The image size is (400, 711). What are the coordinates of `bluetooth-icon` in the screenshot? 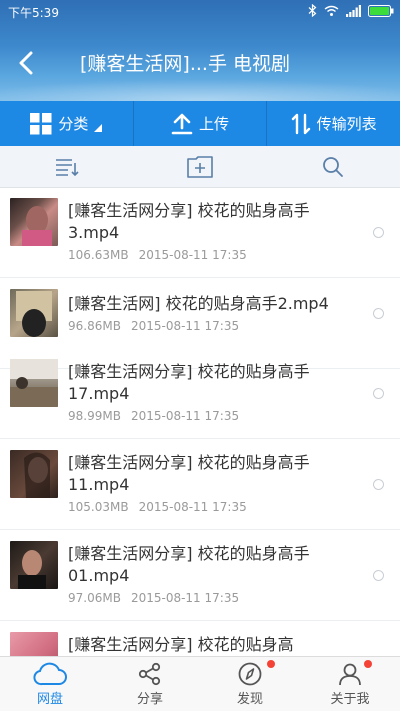 It's located at (312, 10).